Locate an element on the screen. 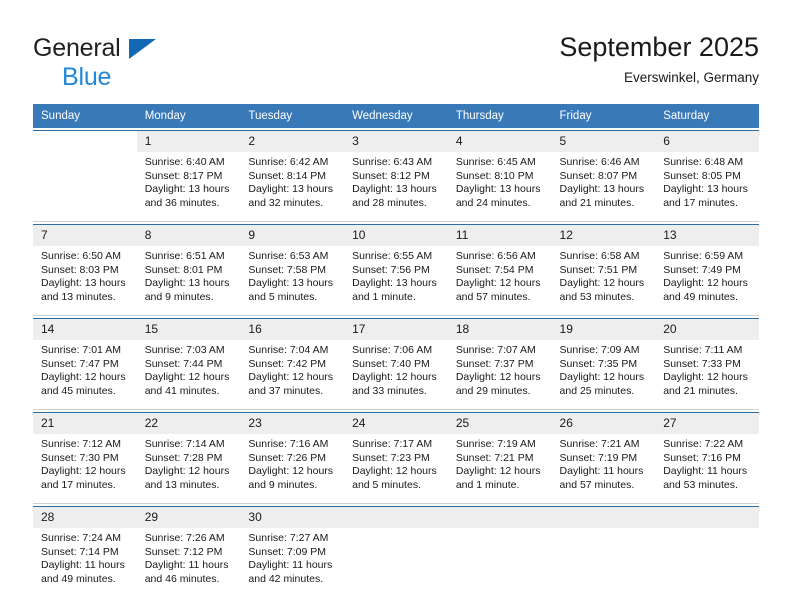 The image size is (792, 612). weekday-header-saturday: Saturday is located at coordinates (707, 116).